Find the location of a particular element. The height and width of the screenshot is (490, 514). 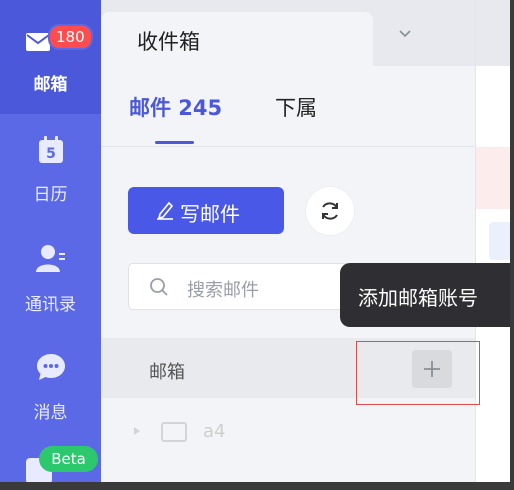

search-icon is located at coordinates (159, 287).